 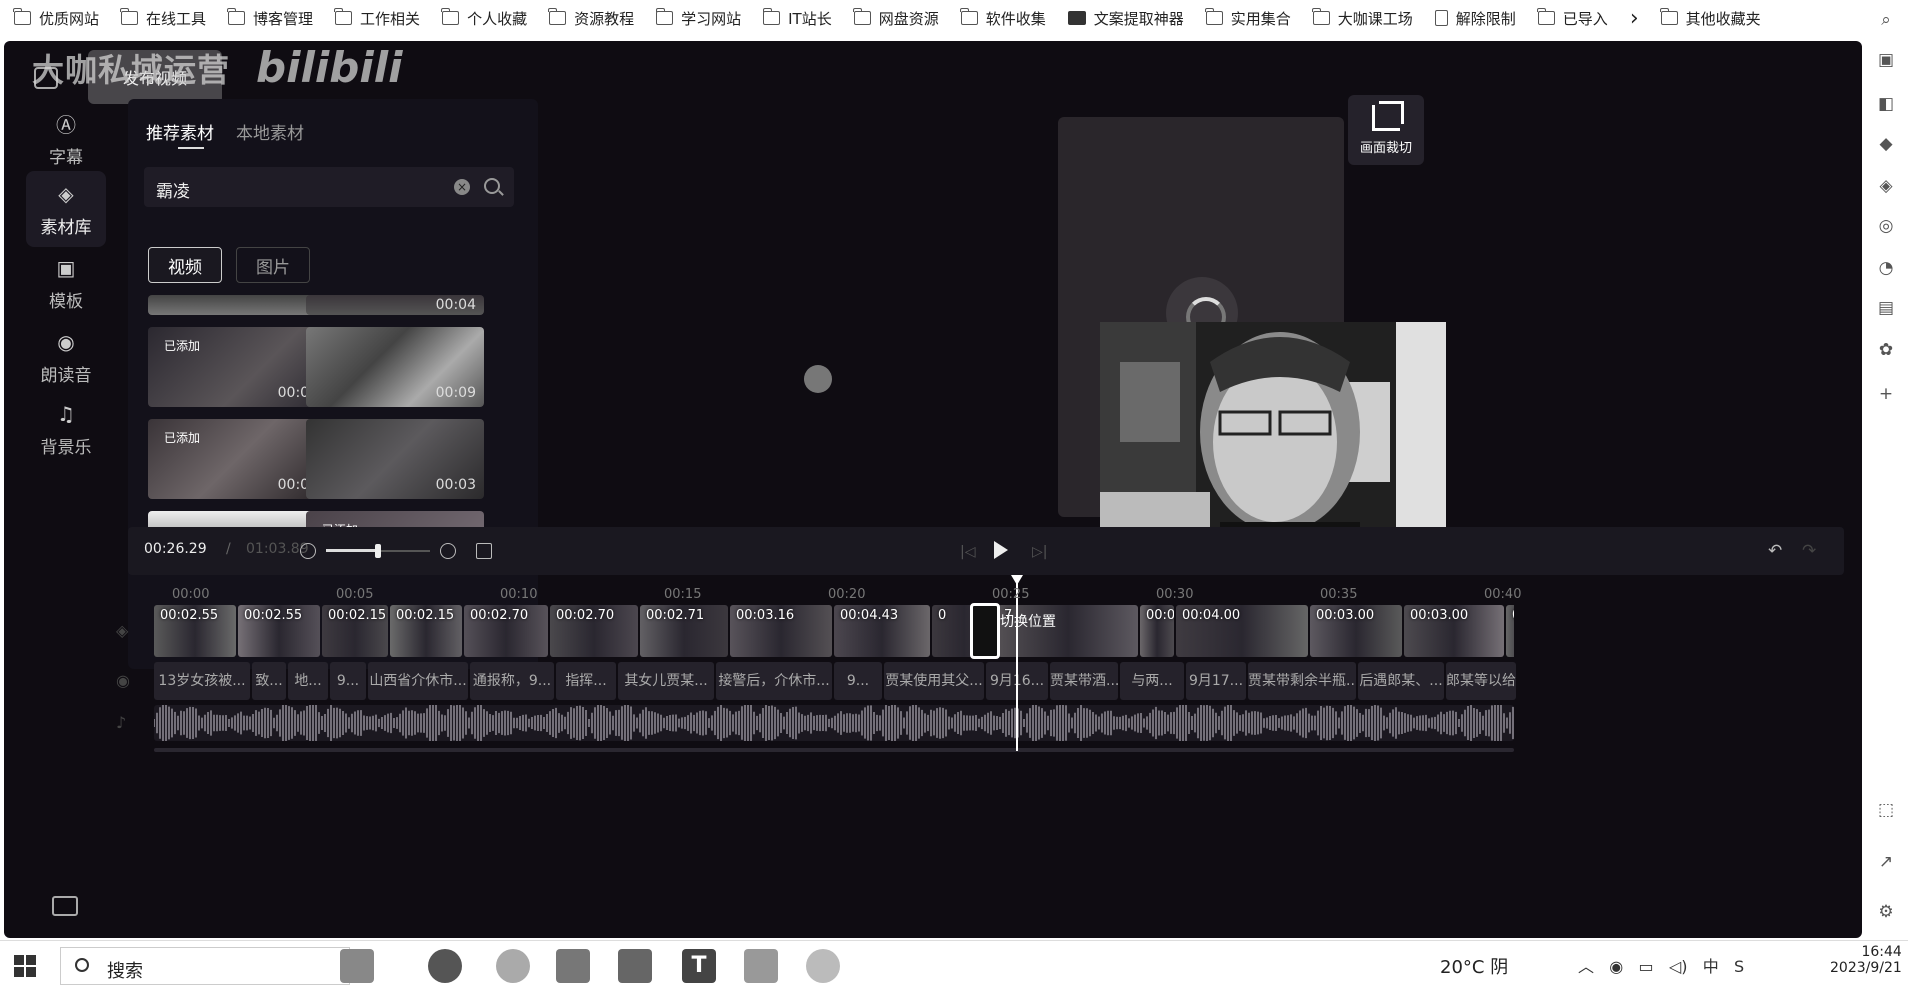 What do you see at coordinates (484, 18) in the screenshot?
I see `bookmark-item: 个人收藏` at bounding box center [484, 18].